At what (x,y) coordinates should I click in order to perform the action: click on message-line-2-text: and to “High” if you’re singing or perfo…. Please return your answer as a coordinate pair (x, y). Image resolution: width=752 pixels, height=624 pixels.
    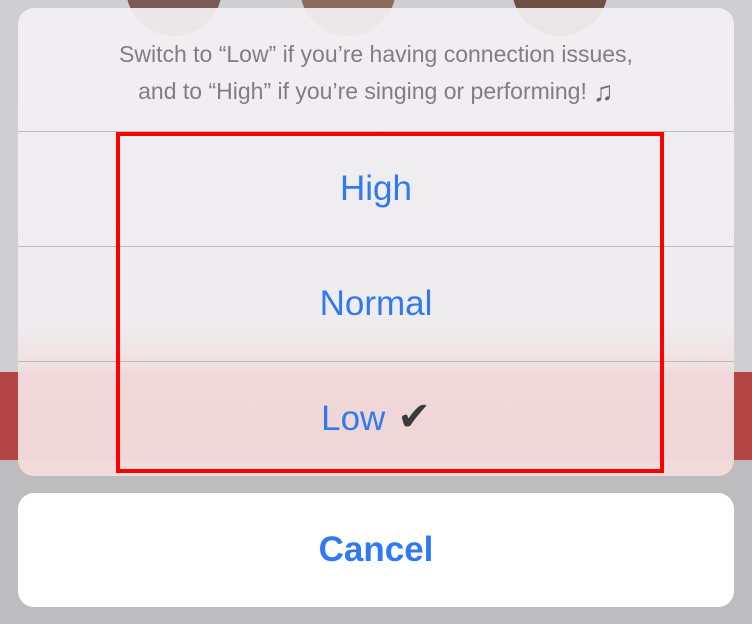
    Looking at the image, I should click on (362, 91).